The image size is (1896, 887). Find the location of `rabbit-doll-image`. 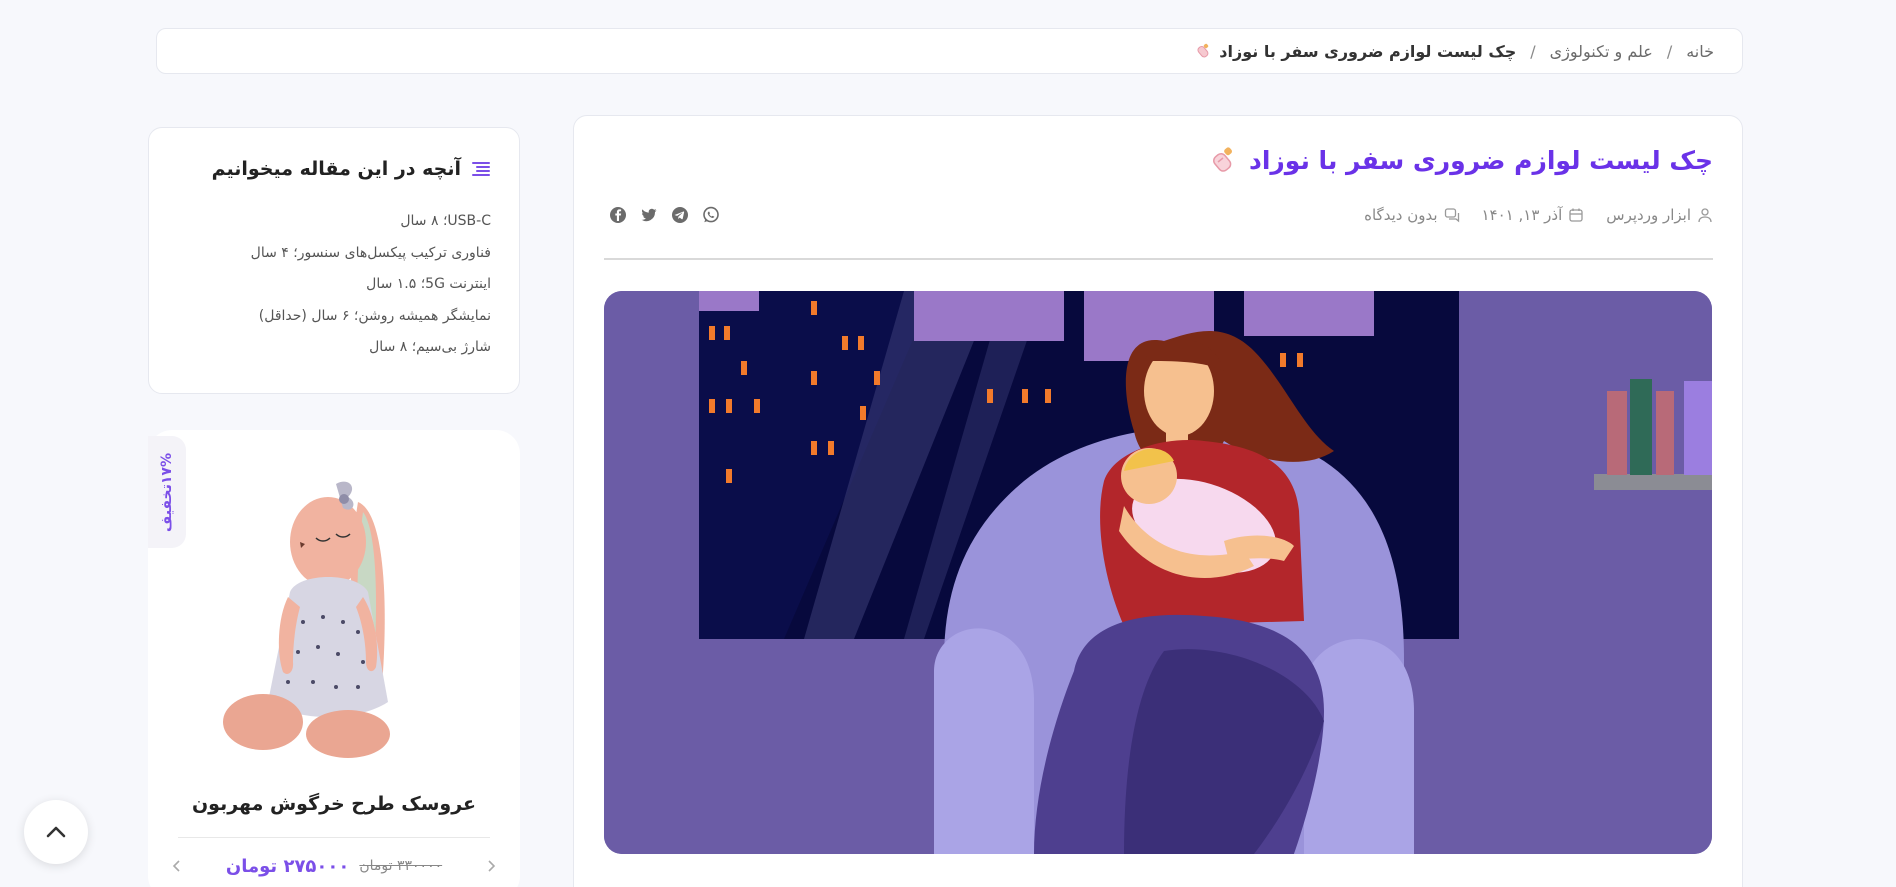

rabbit-doll-image is located at coordinates (306, 619).